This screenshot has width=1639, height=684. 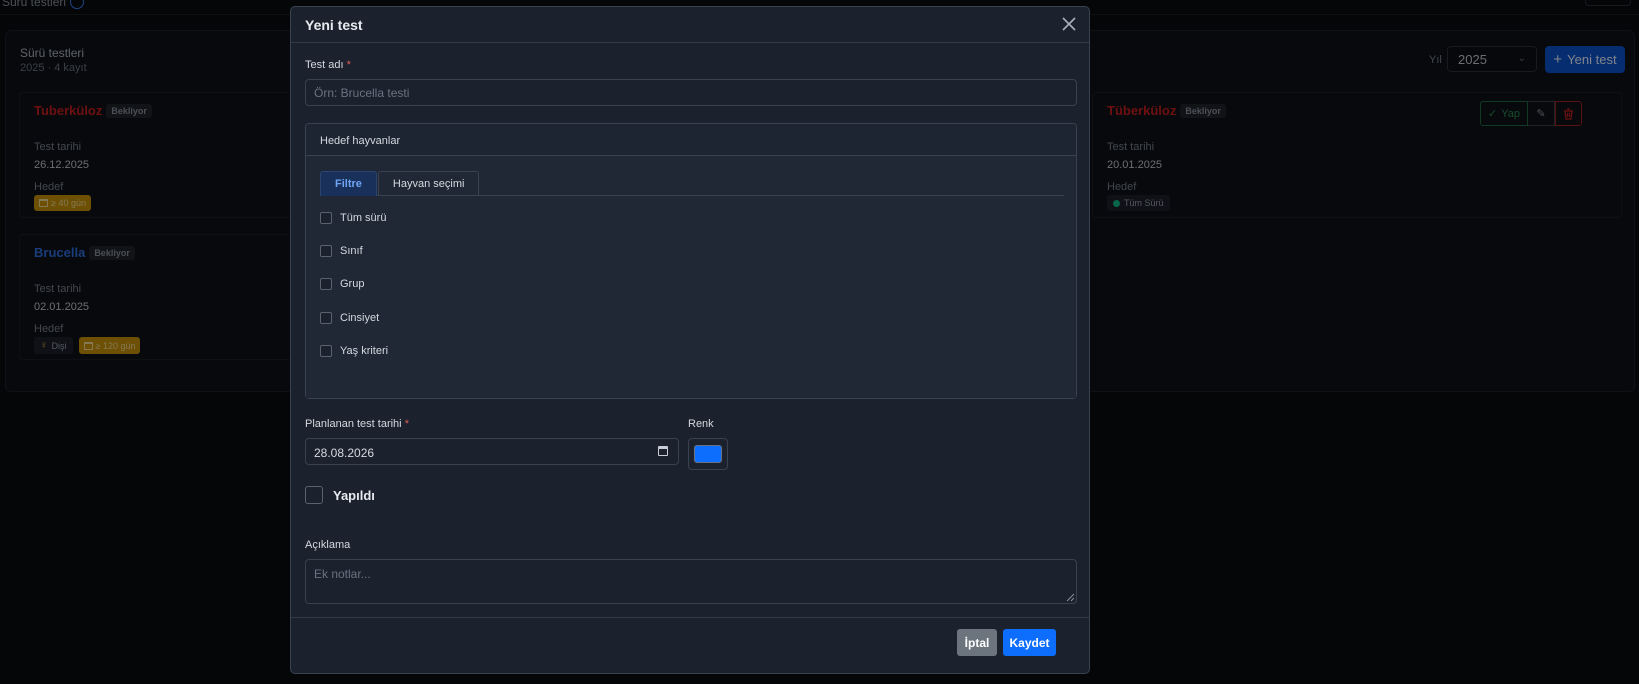 What do you see at coordinates (1029, 642) in the screenshot?
I see `save-button: Kaydet` at bounding box center [1029, 642].